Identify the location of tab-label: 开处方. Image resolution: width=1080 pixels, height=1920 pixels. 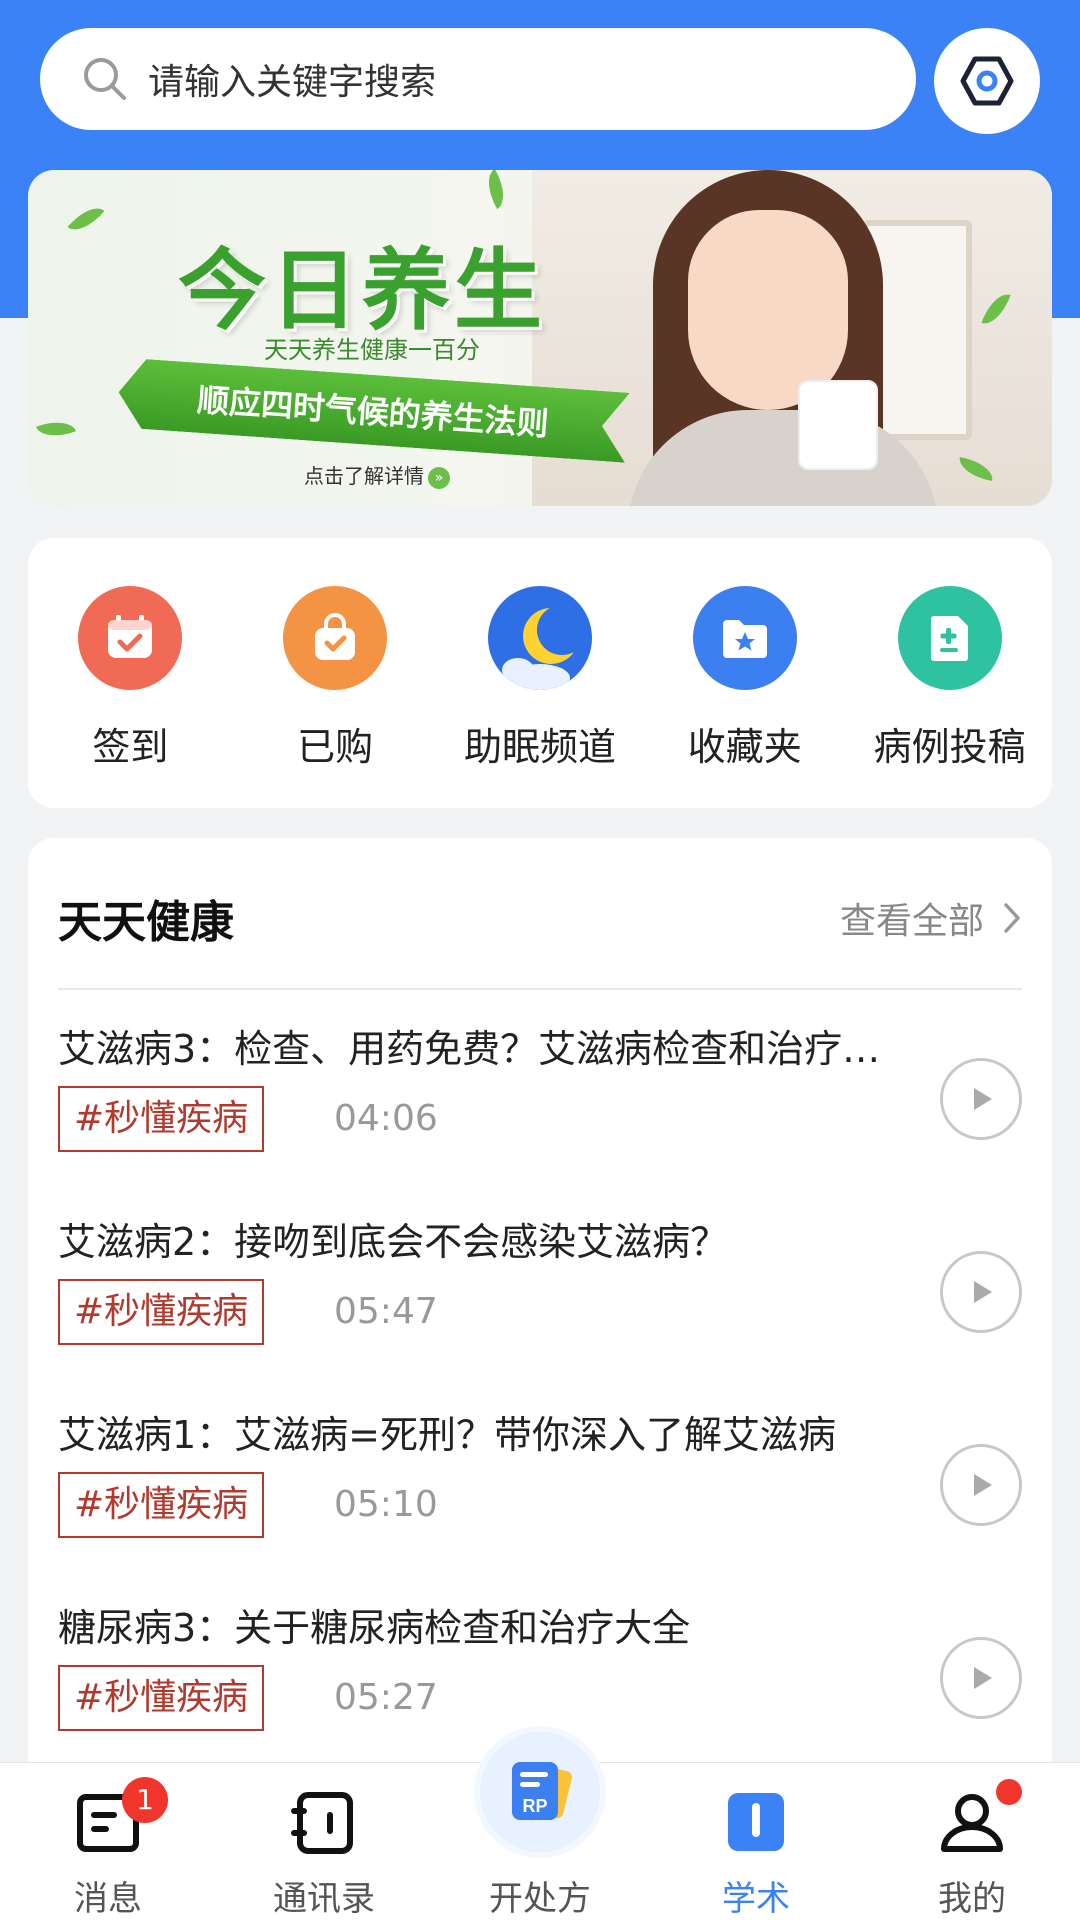
(540, 1899).